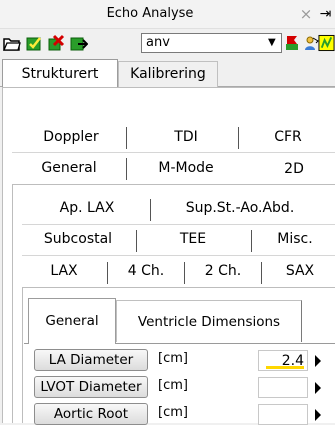 This screenshot has height=425, width=335. What do you see at coordinates (293, 43) in the screenshot?
I see `flag-icon` at bounding box center [293, 43].